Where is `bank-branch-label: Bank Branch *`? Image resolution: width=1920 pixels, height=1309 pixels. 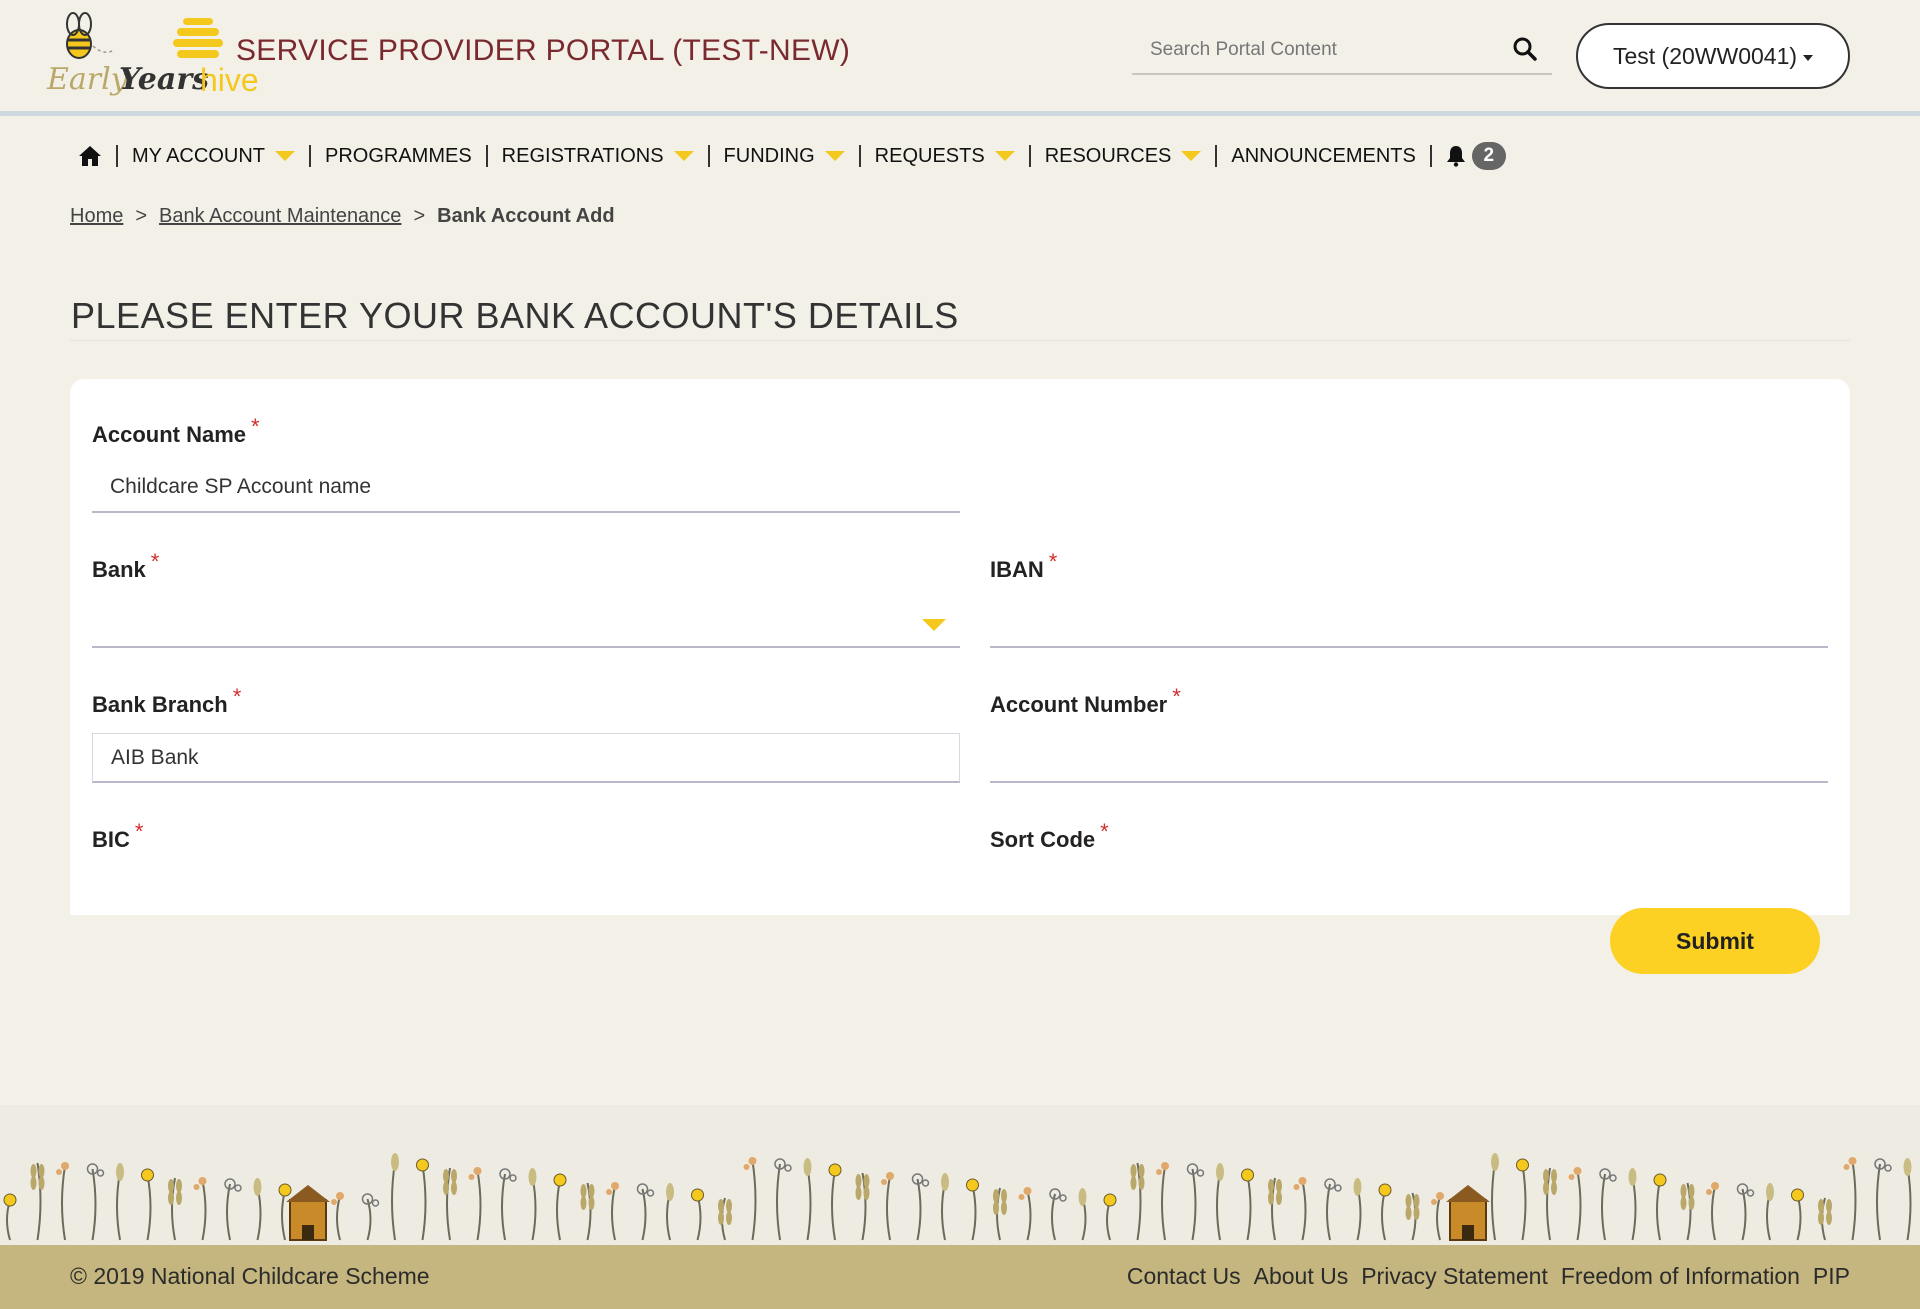 bank-branch-label: Bank Branch * is located at coordinates (166, 701).